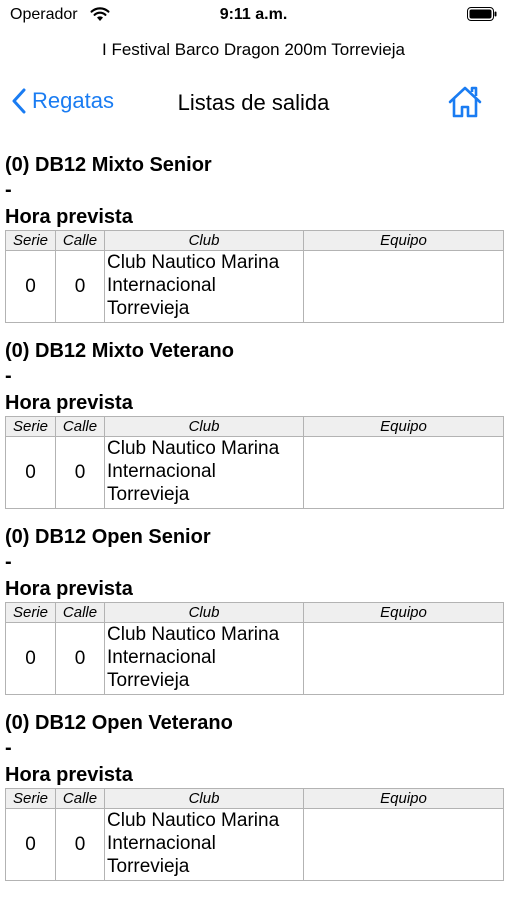  What do you see at coordinates (119, 723) in the screenshot?
I see `race-title: (0) DB12 Open Veterano` at bounding box center [119, 723].